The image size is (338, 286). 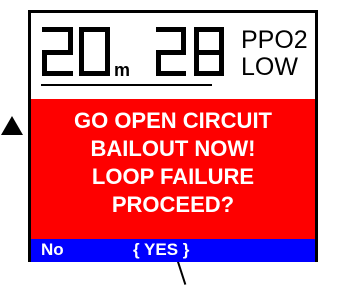 I want to click on ppo2-status: PPO2 LOW, so click(x=277, y=54).